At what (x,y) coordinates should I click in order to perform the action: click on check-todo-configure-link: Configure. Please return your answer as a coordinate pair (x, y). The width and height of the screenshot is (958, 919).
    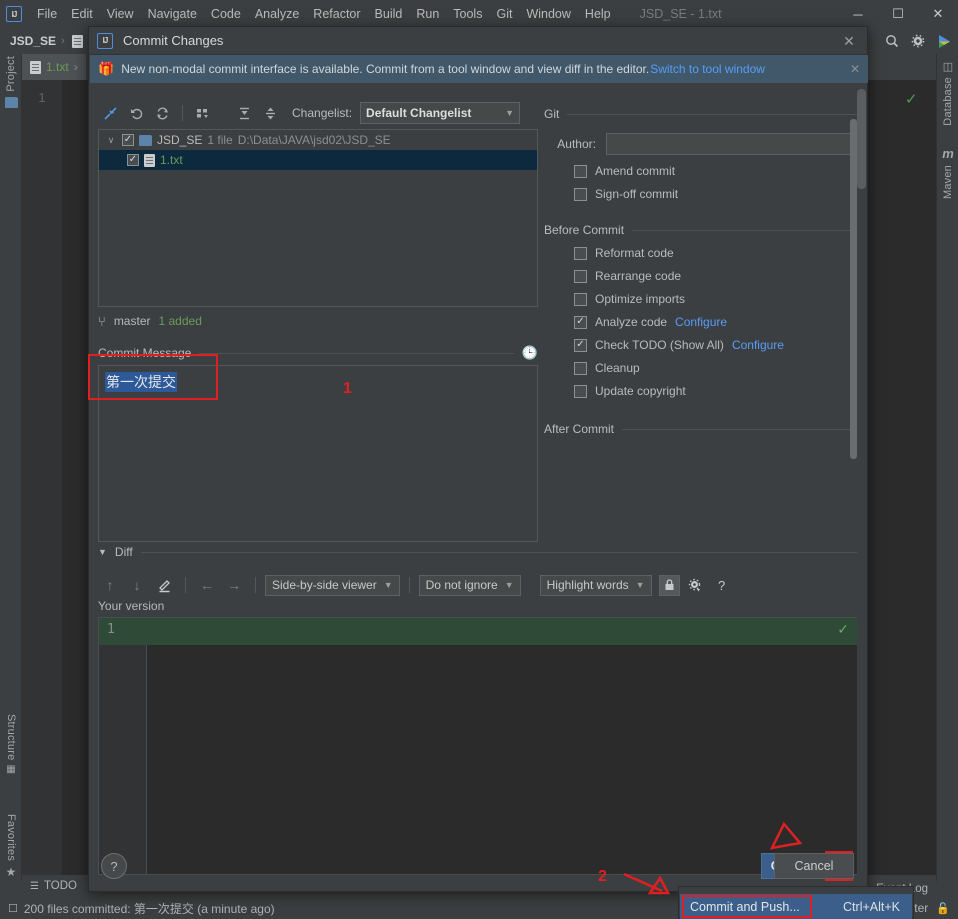
    Looking at the image, I should click on (758, 345).